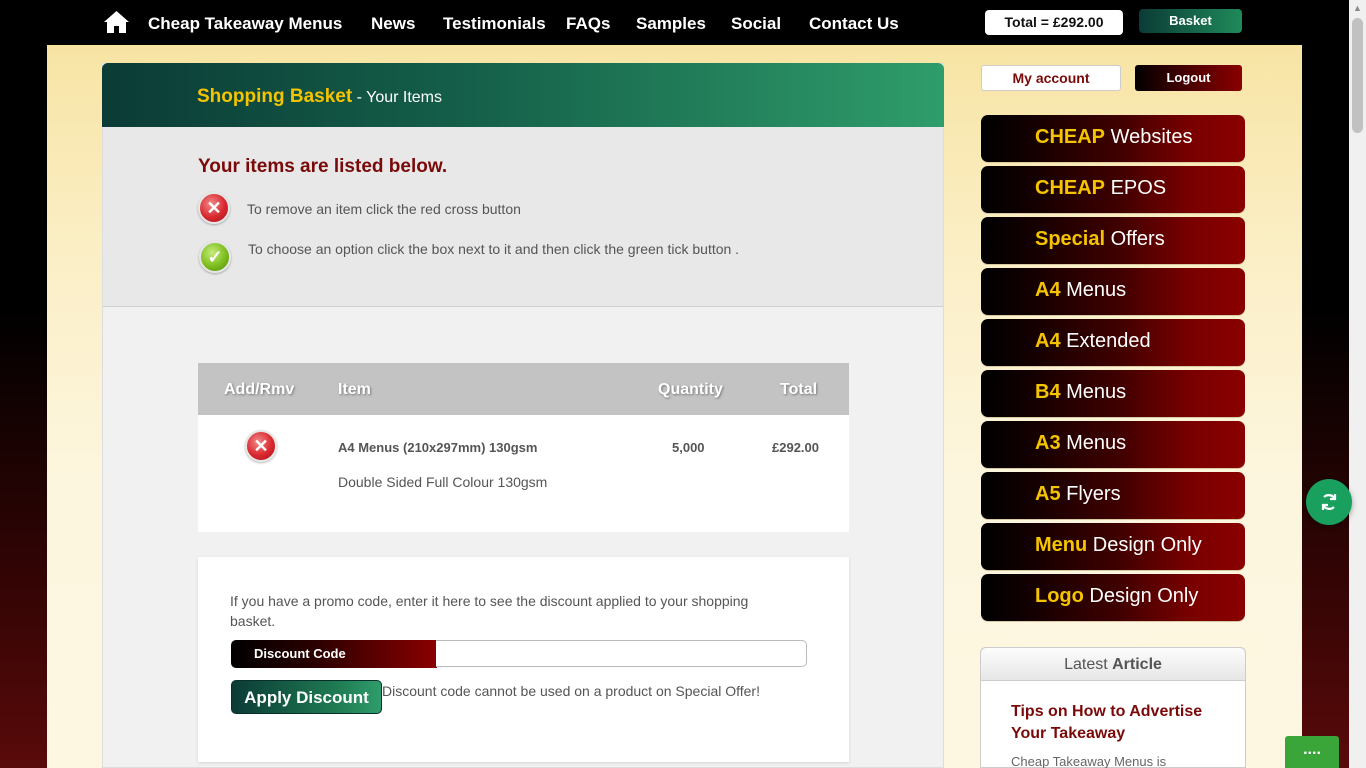 The image size is (1366, 768). I want to click on sidebar-item-special-offers: Special Offers, so click(1113, 240).